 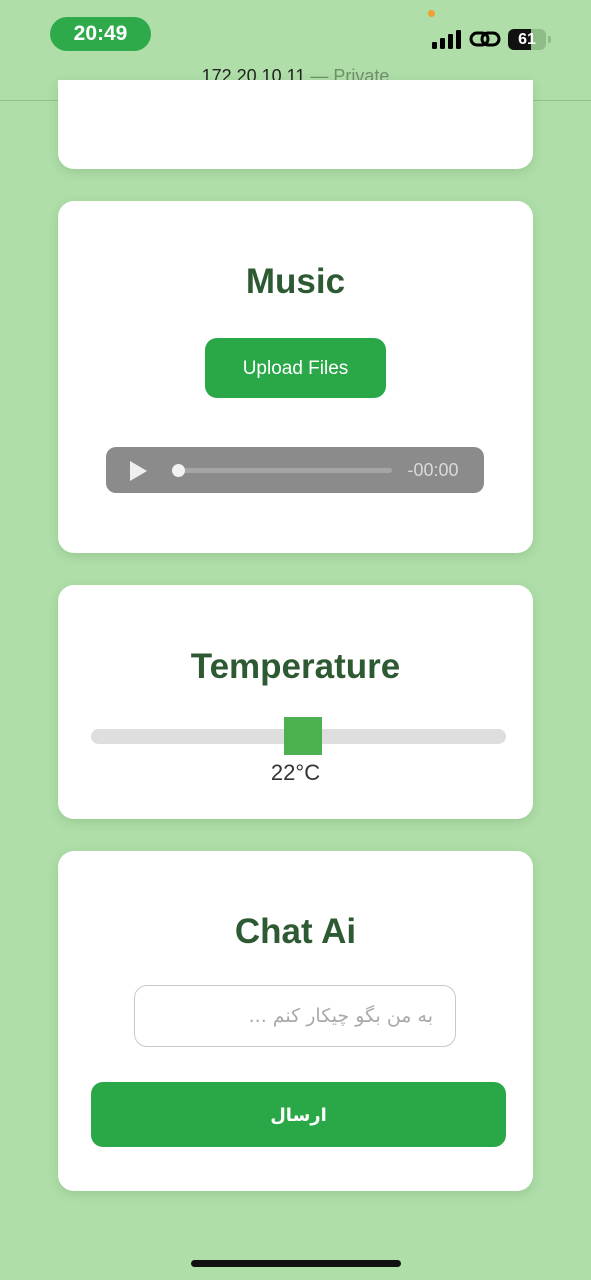 What do you see at coordinates (295, 281) in the screenshot?
I see `music-title: Music` at bounding box center [295, 281].